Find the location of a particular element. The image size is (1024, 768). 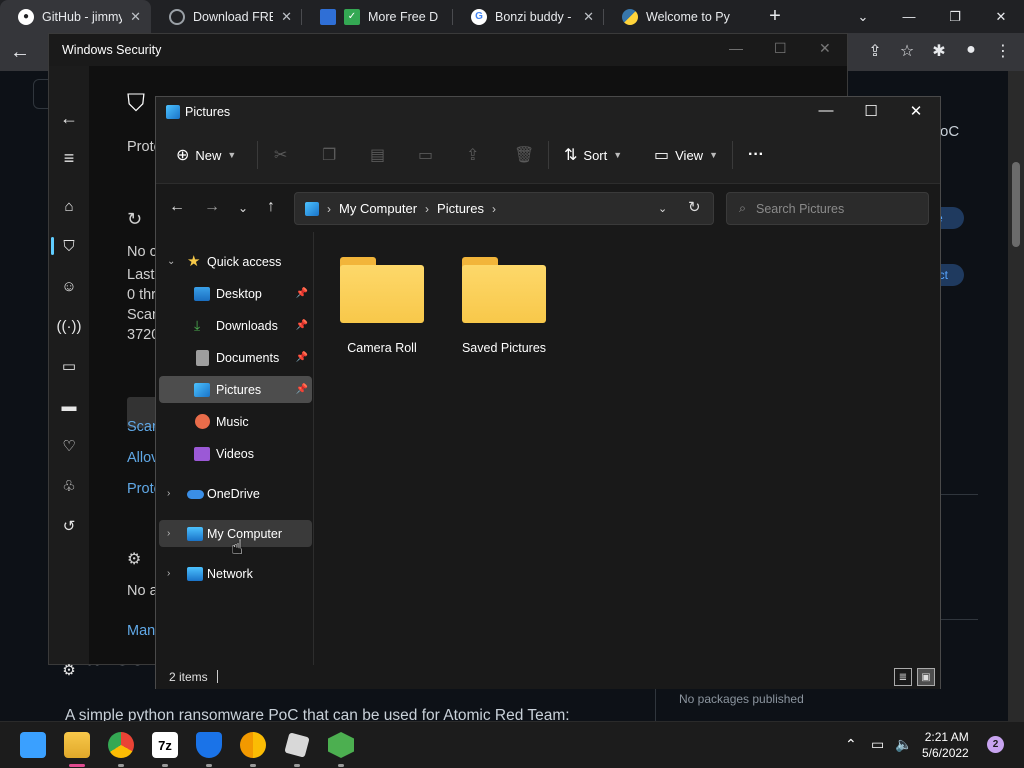

forward-arrow-icon: → is located at coordinates (212, 207).